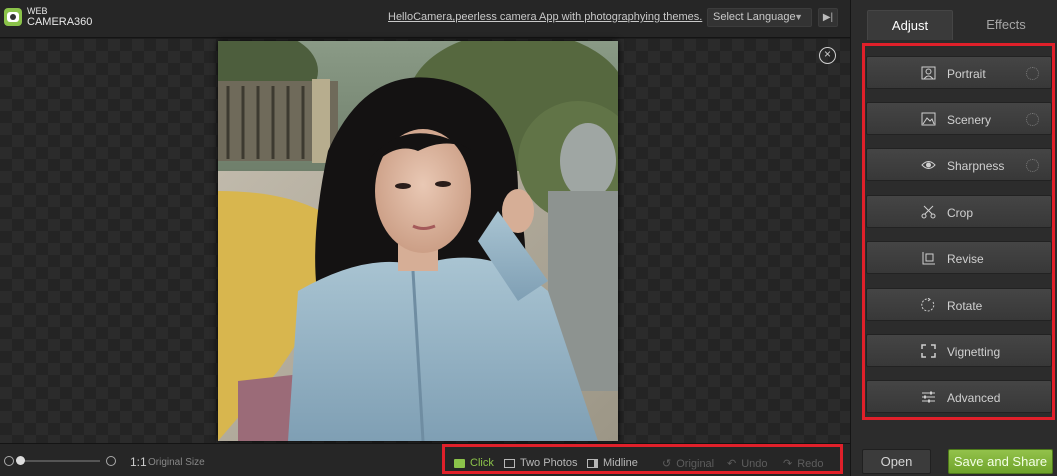  I want to click on language-select: Select Language ▼, so click(759, 17).